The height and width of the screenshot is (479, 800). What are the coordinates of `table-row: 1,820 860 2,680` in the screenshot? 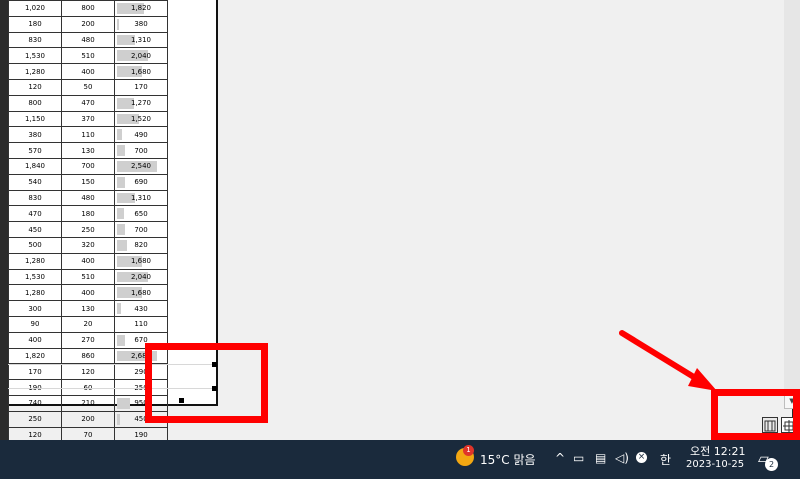 It's located at (88, 356).